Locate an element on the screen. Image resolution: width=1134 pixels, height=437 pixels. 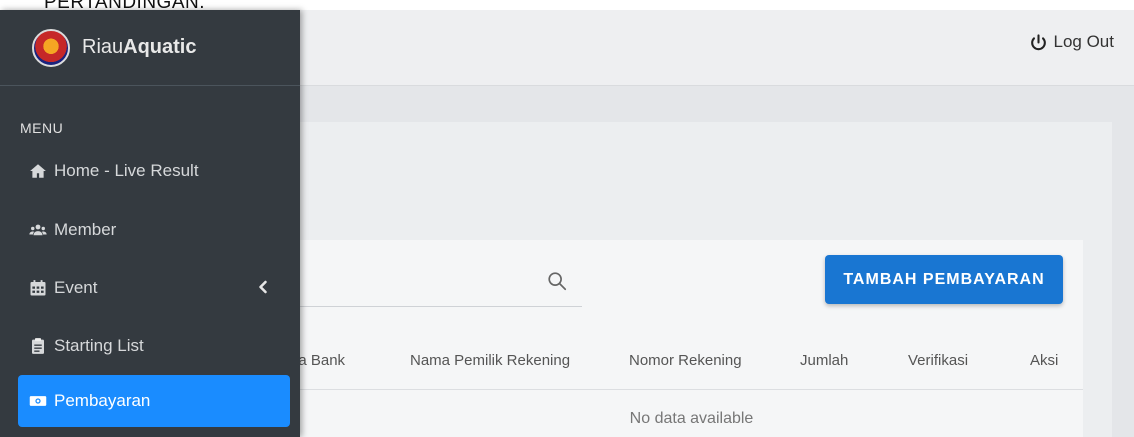
column-header-account-number: Nomor Rekening is located at coordinates (685, 360).